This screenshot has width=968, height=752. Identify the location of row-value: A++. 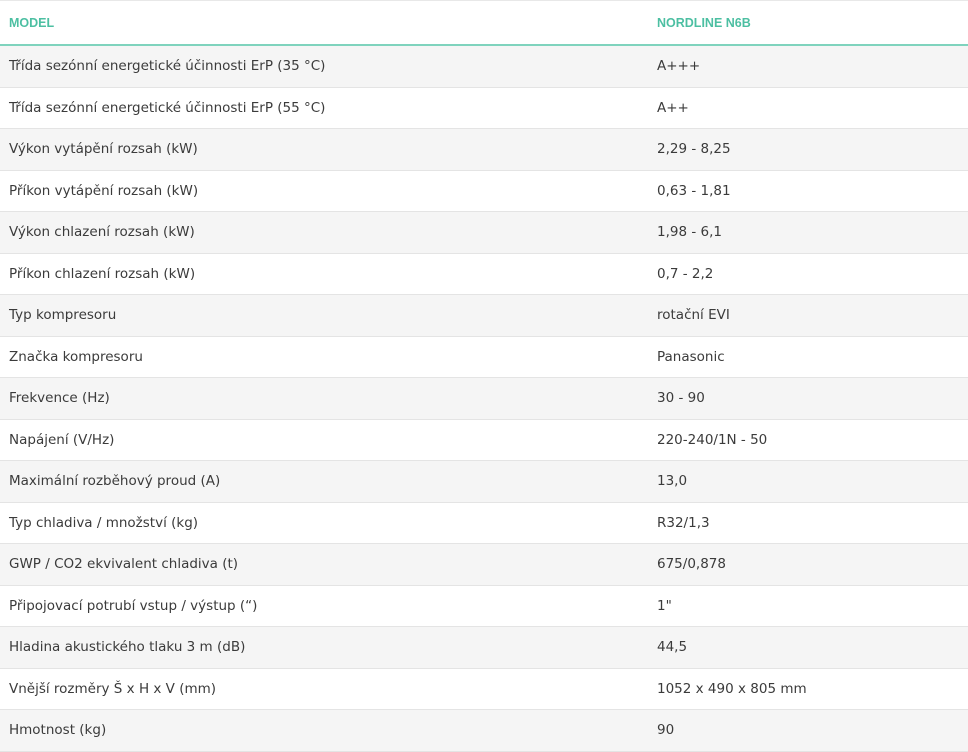
(808, 108).